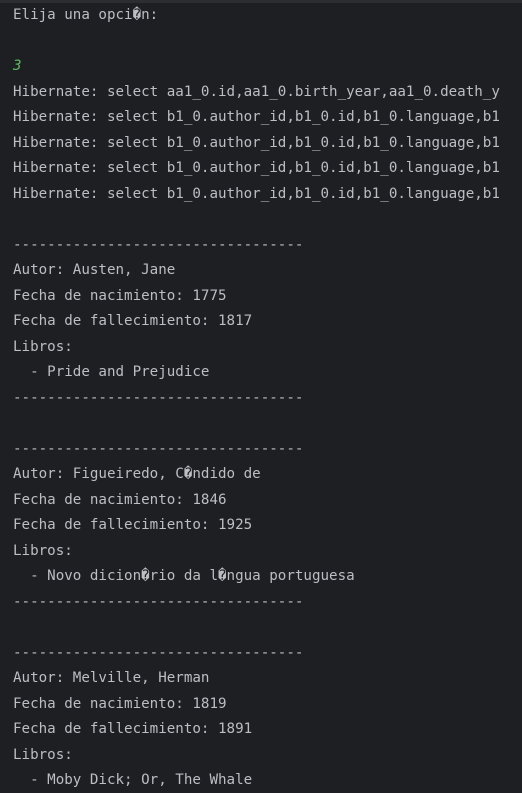 This screenshot has height=793, width=522. I want to click on console-line: Autor: Melville, Herman, so click(111, 678).